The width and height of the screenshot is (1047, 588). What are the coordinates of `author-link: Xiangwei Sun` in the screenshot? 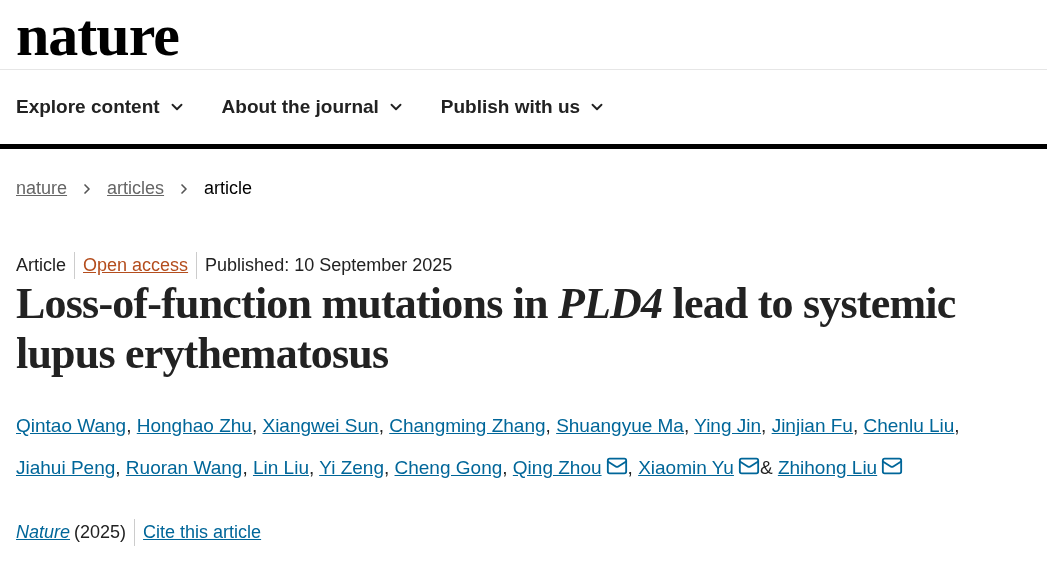 It's located at (320, 425).